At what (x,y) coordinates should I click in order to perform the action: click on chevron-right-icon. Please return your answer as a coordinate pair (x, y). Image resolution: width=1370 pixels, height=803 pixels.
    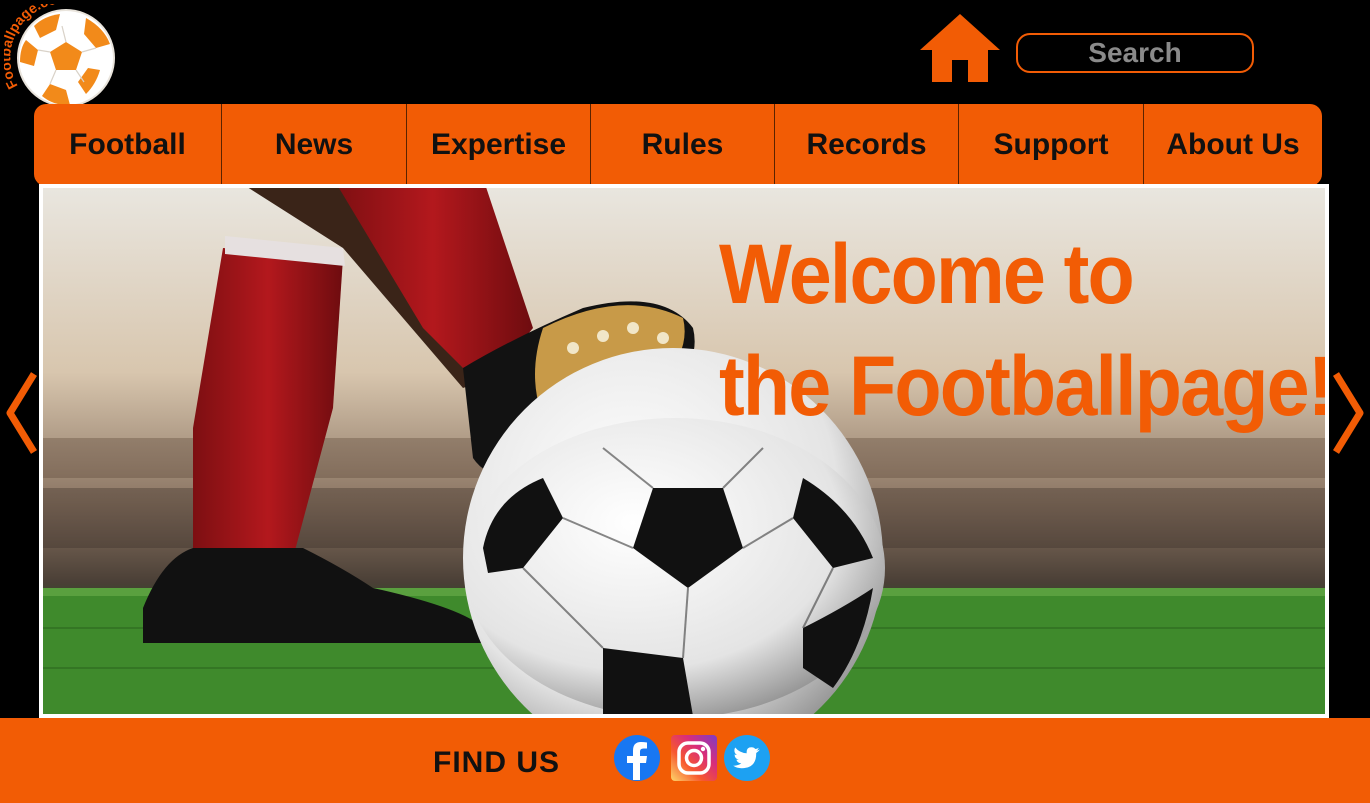
    Looking at the image, I should click on (1348, 413).